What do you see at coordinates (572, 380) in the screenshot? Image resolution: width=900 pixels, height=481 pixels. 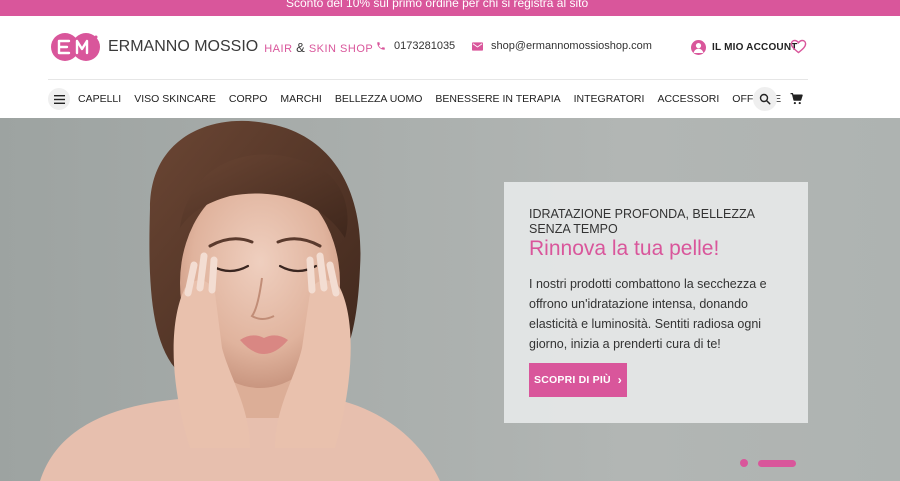 I see `cta-label: SCOPRI DI PIÙ` at bounding box center [572, 380].